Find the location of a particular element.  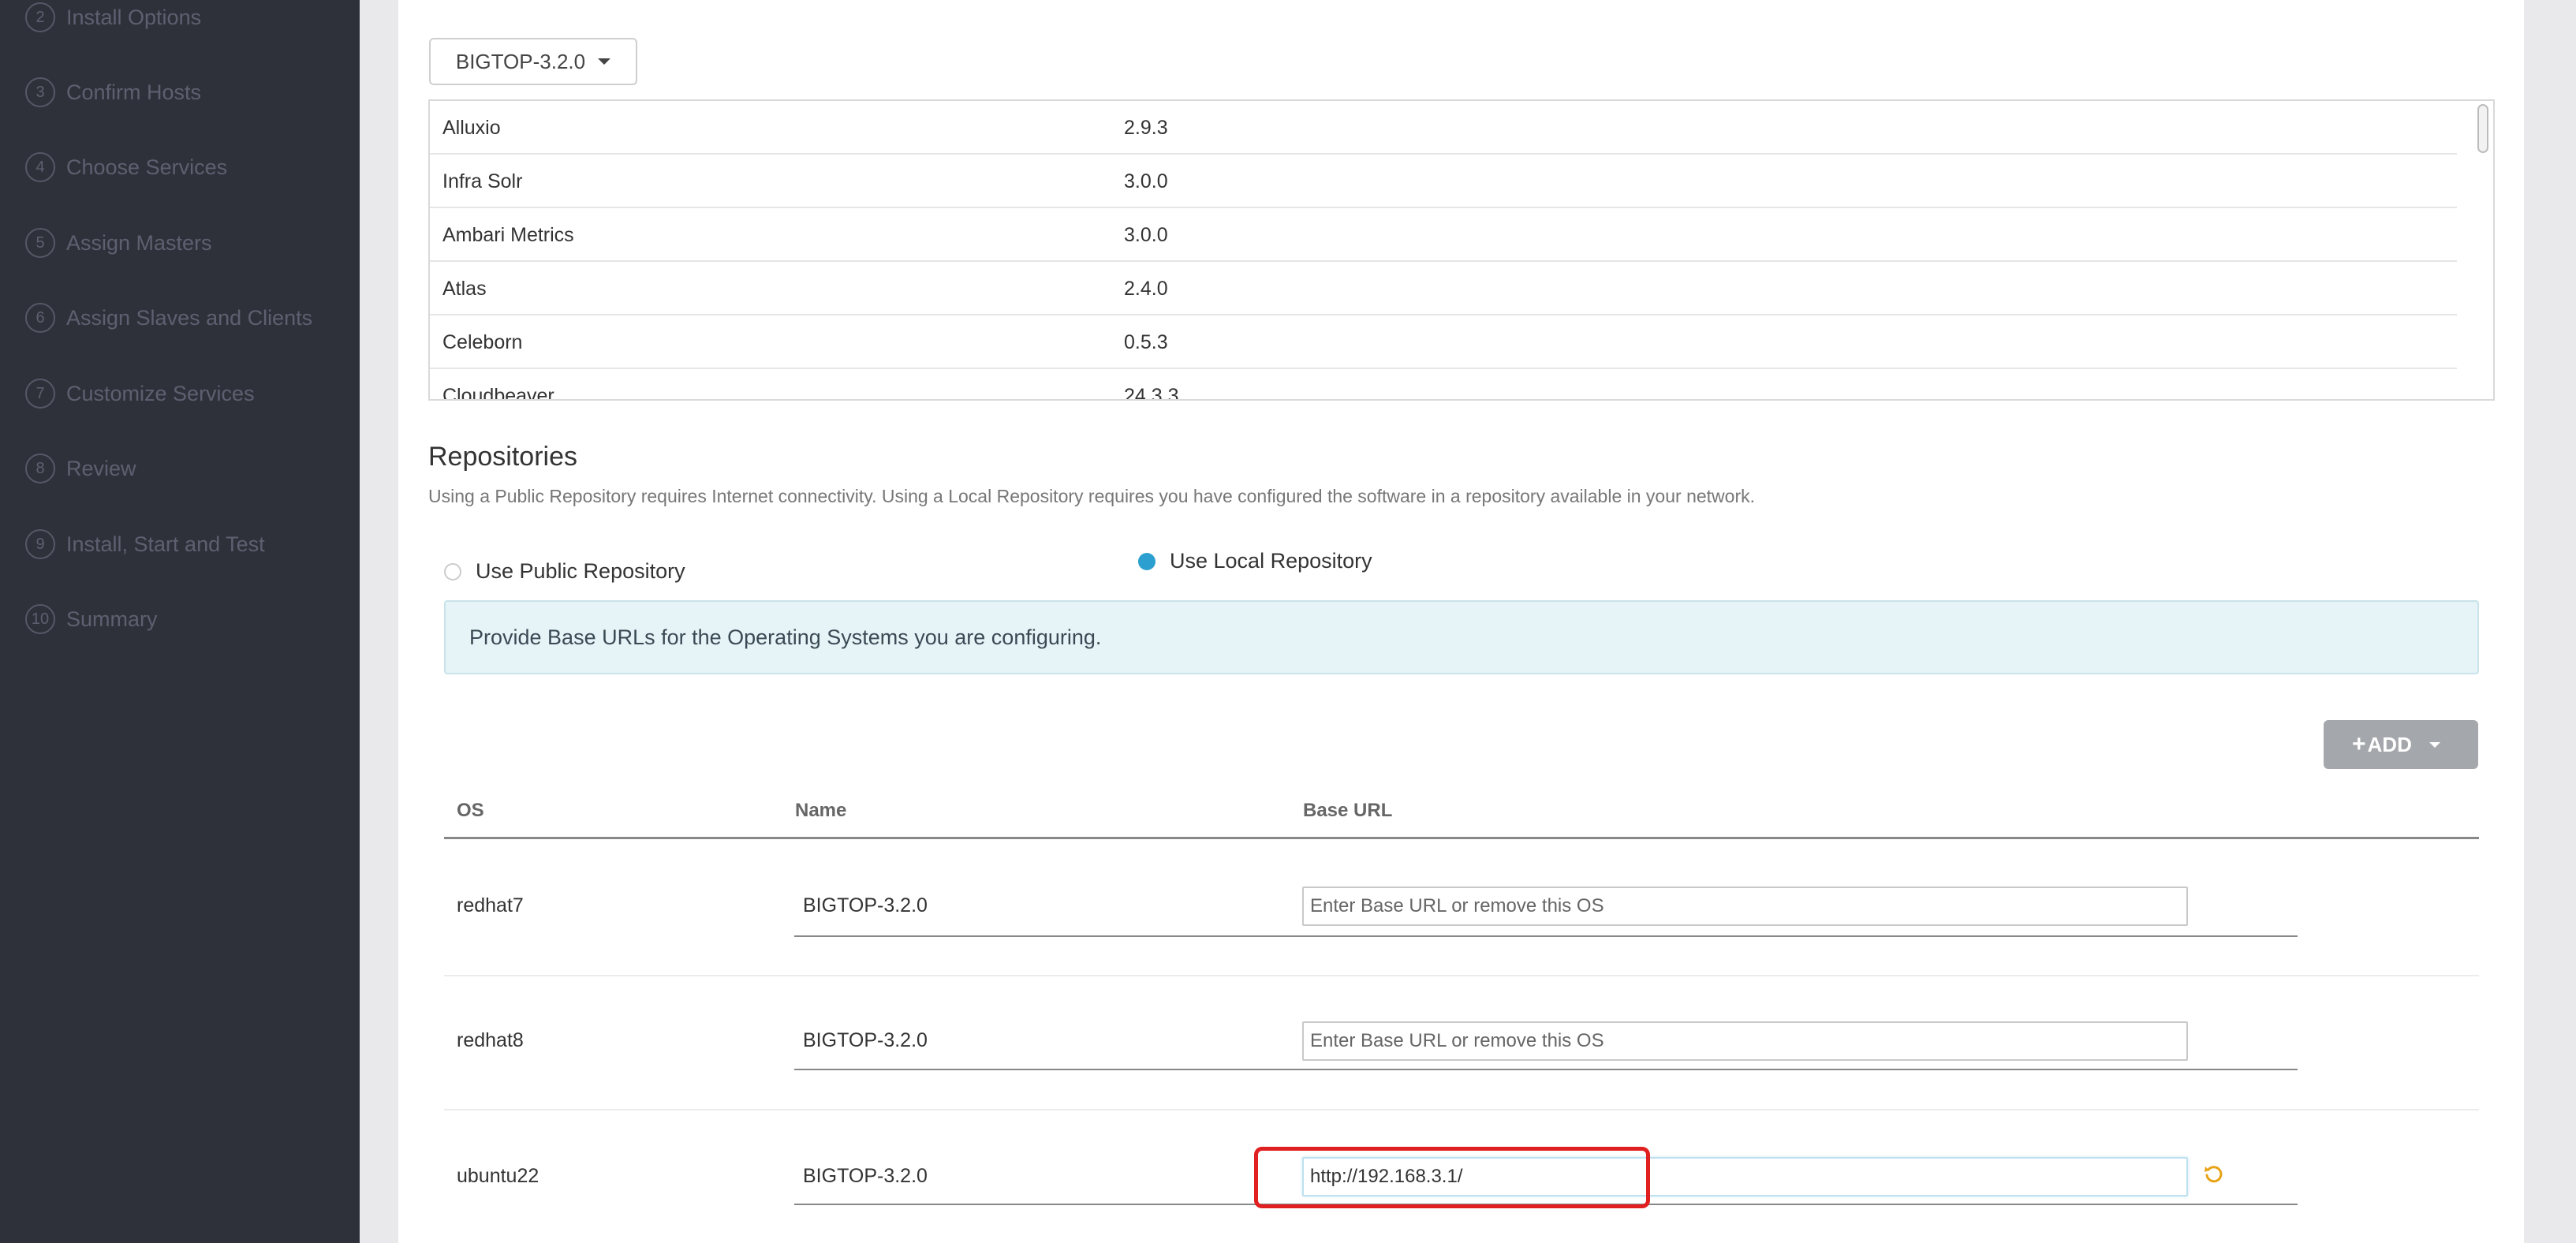

list-item: Cloudbeaver 24.3.3 is located at coordinates (1443, 385).